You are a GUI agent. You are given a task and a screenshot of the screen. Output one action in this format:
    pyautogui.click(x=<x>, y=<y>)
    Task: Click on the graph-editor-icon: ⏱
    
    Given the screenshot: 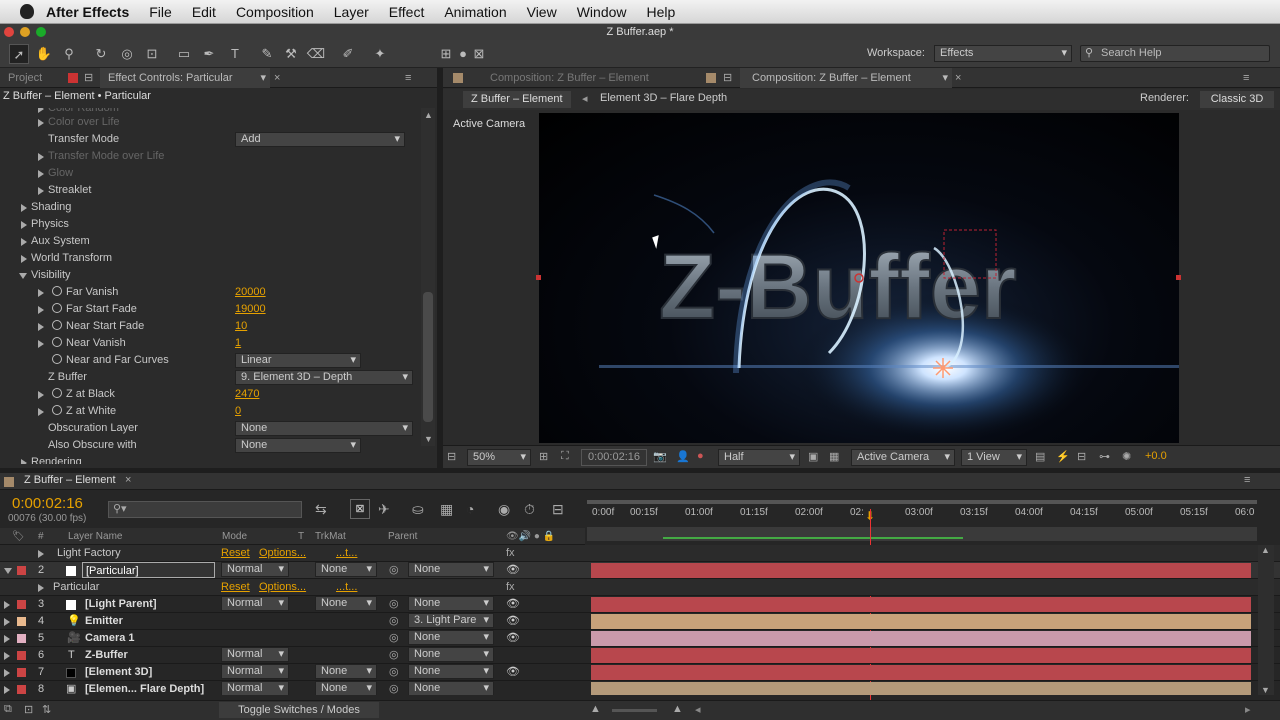 What is the action you would take?
    pyautogui.click(x=529, y=509)
    